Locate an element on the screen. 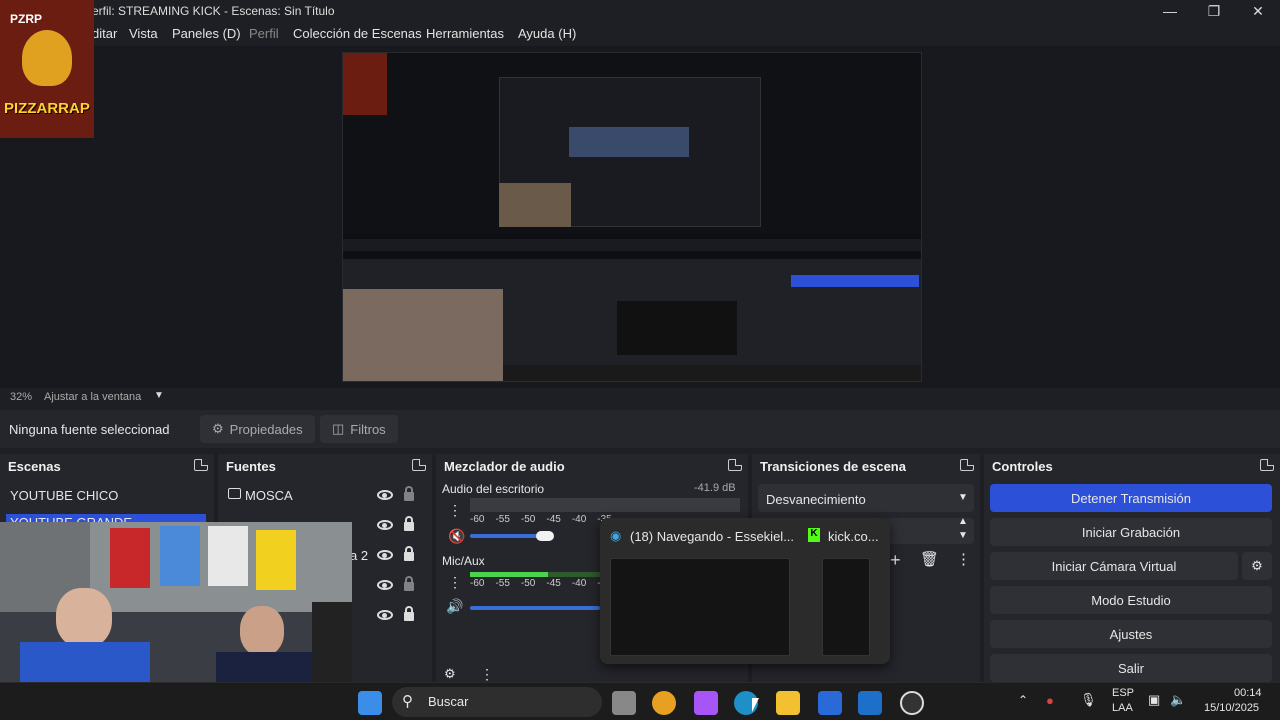 This screenshot has width=1280, height=720. network-icon: ▣ is located at coordinates (1154, 700).